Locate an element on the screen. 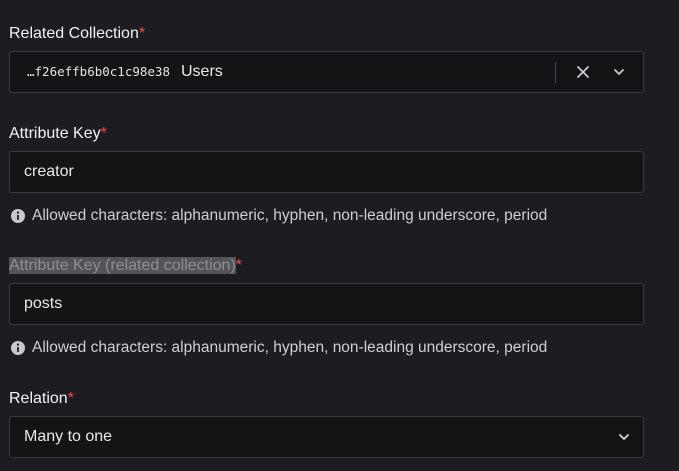 This screenshot has height=471, width=679. close-icon is located at coordinates (583, 72).